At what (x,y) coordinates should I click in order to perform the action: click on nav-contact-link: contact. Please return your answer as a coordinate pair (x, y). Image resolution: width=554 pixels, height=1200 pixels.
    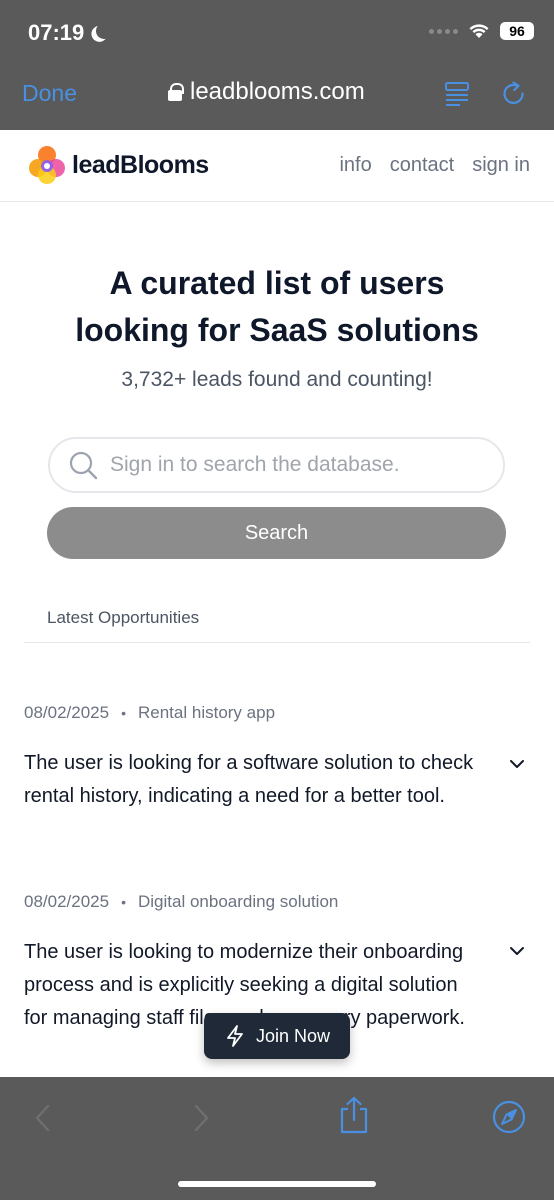
    Looking at the image, I should click on (422, 165).